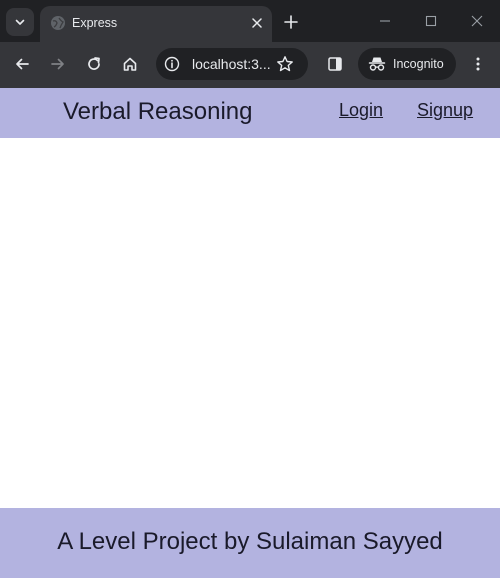  I want to click on site-header: Verbal Reasoning Login Signup, so click(250, 113).